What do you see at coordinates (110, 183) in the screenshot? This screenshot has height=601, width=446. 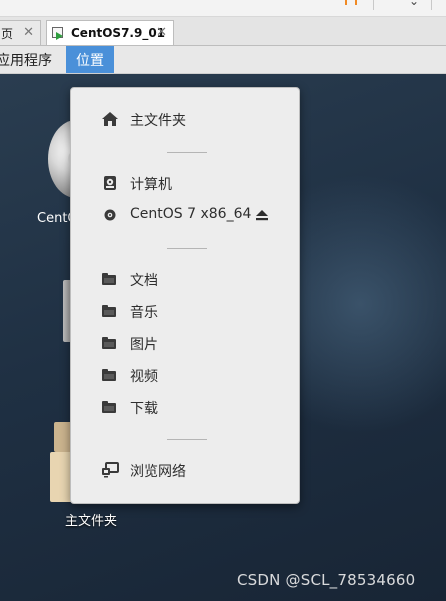 I see `drive-icon` at bounding box center [110, 183].